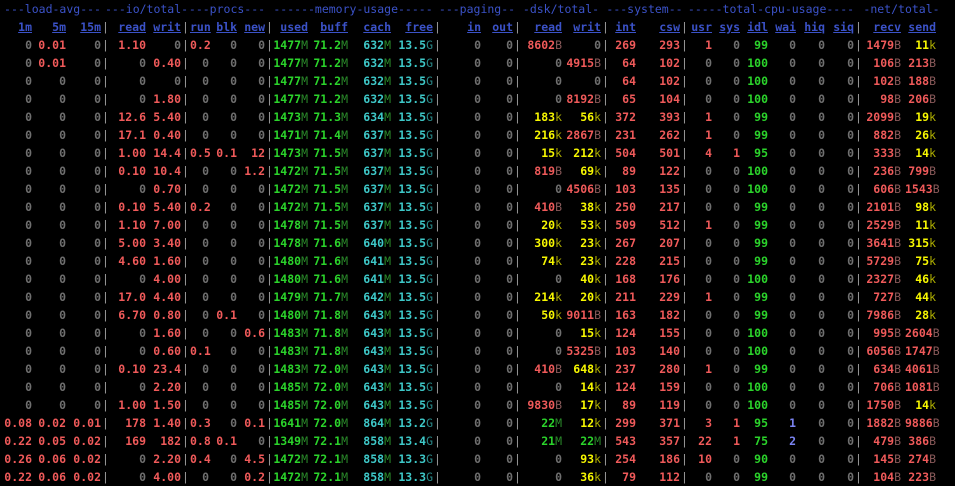  I want to click on stat-value: 99, so click(761, 45).